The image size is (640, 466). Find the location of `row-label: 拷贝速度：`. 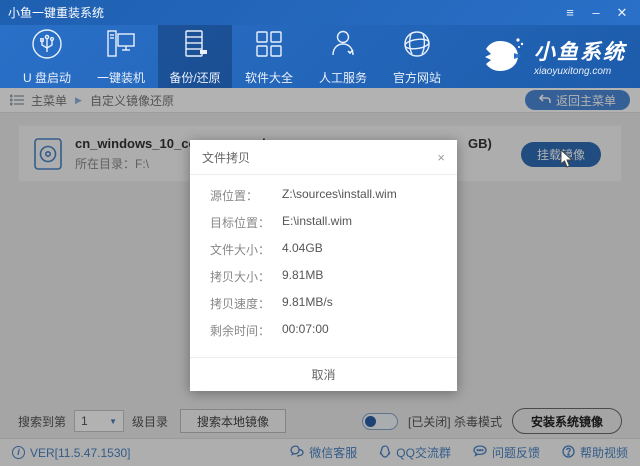

row-label: 拷贝速度： is located at coordinates (240, 304).